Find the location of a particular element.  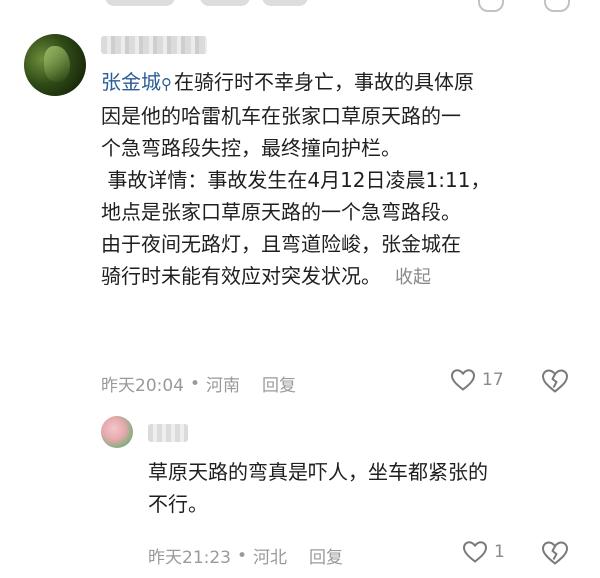

comment-line: 由于夜间无路灯，且弯道险峻，张金城在 is located at coordinates (281, 244).